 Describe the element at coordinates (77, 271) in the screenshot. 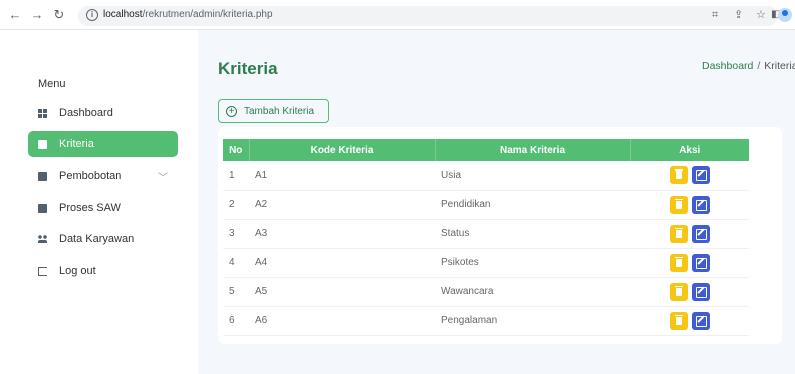

I see `sidebar-item-label: Log out` at that location.